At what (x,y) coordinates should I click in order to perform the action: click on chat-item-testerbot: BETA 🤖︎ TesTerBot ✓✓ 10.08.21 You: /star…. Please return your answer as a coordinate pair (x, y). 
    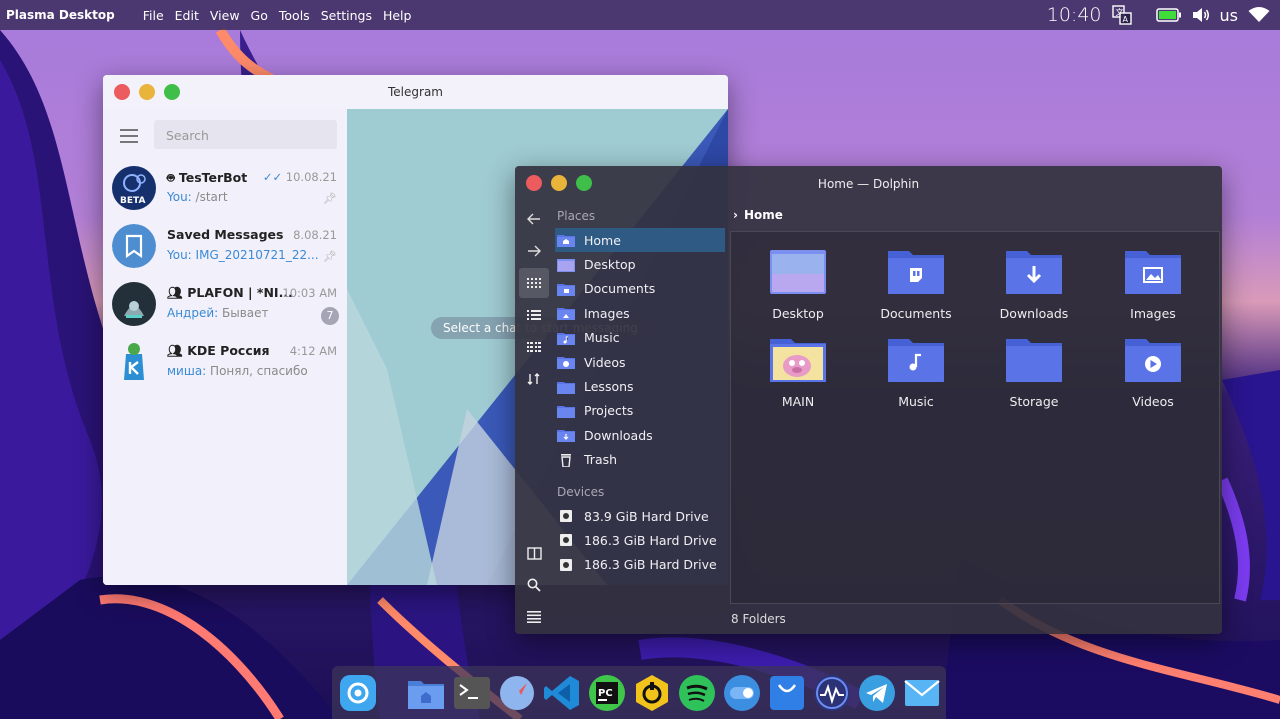
    Looking at the image, I should click on (225, 188).